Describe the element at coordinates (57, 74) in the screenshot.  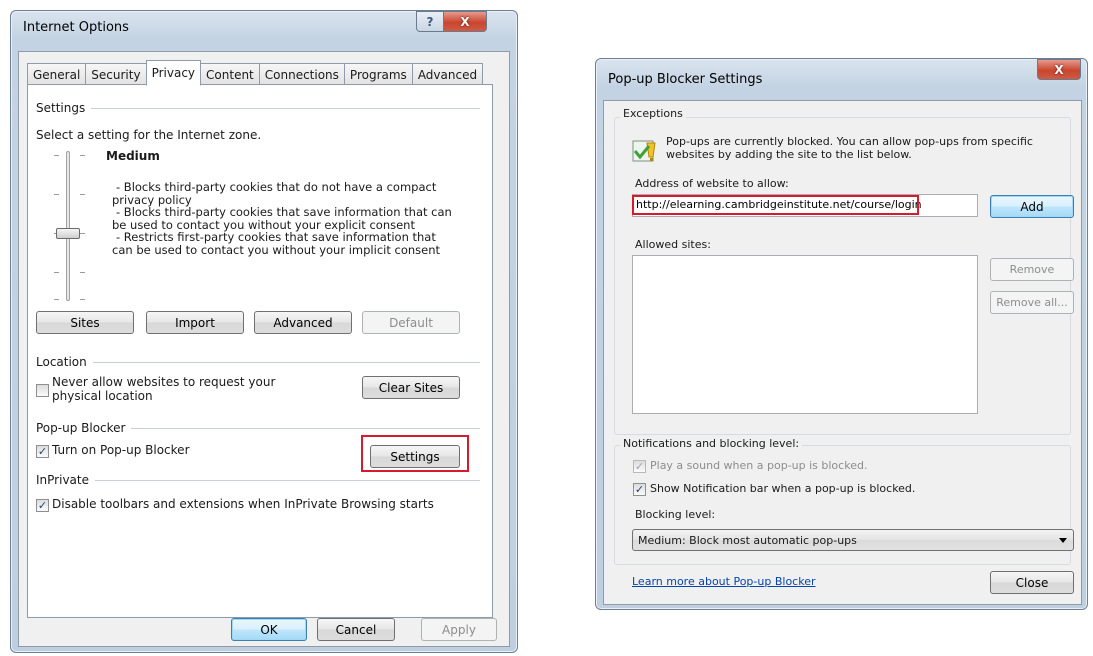
I see `tab-general: General` at that location.